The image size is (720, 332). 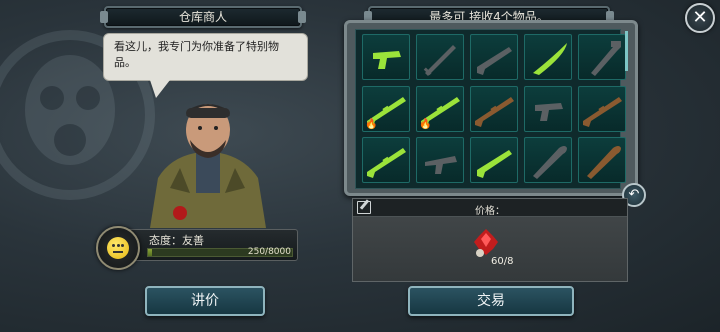 I want to click on price-panel: 价格： 60/8, so click(x=490, y=240).